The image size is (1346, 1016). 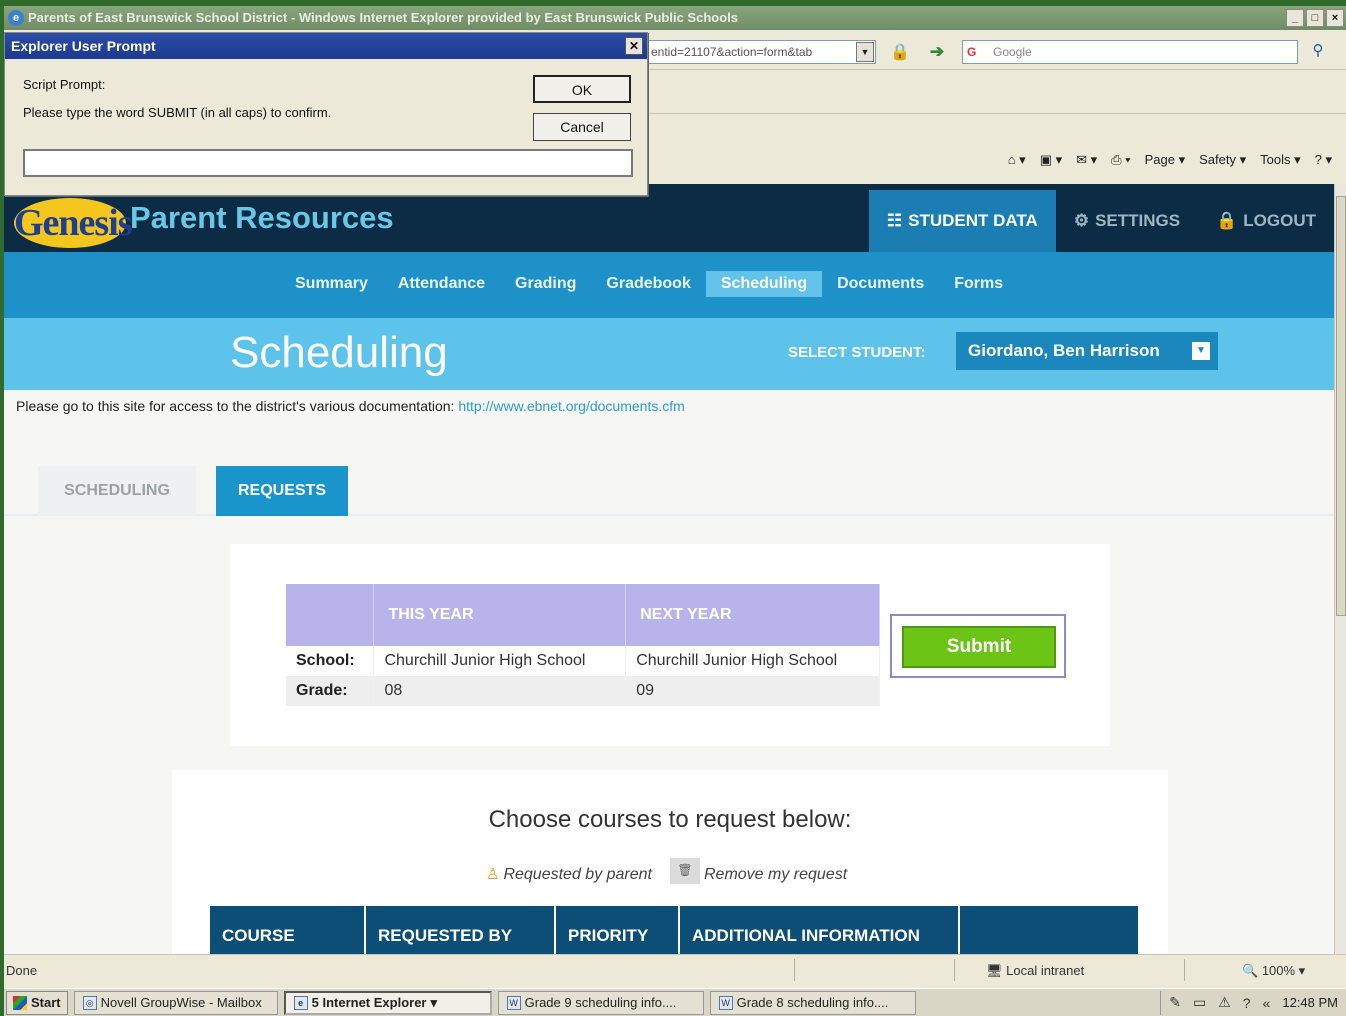 What do you see at coordinates (1081, 220) in the screenshot?
I see `gear-icon: ⚙` at bounding box center [1081, 220].